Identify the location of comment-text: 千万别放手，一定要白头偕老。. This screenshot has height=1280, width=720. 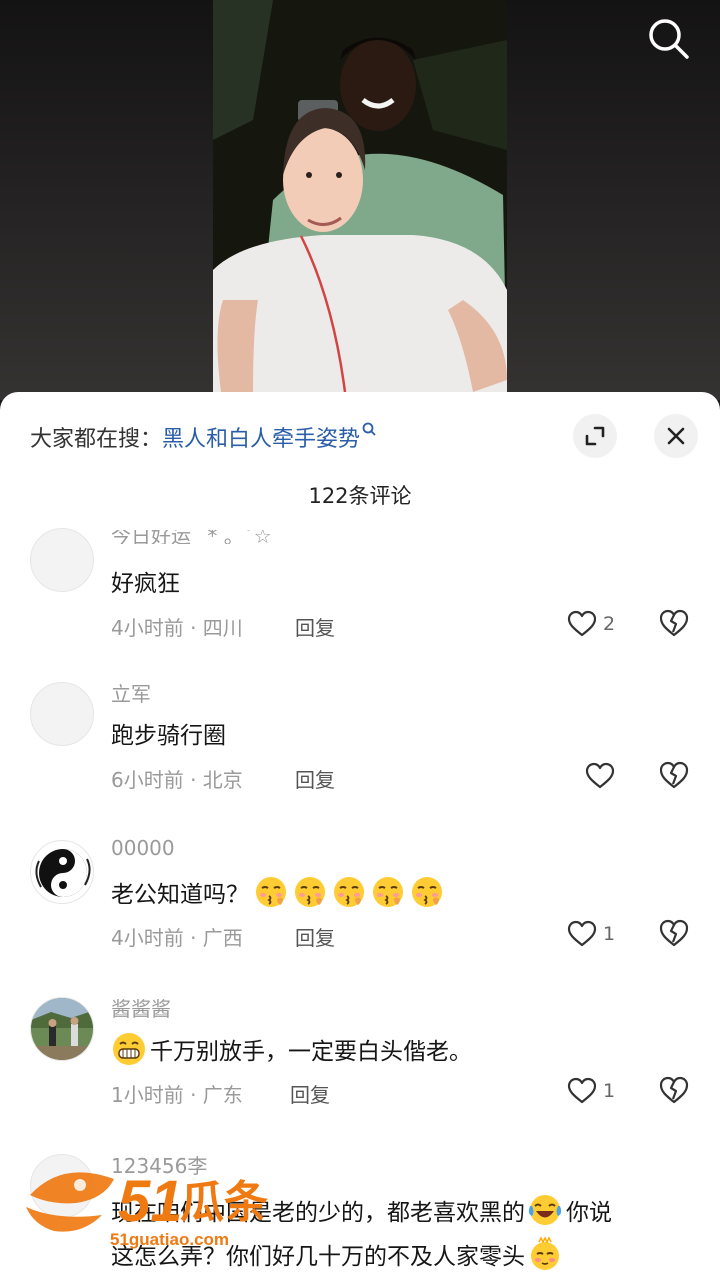
(311, 1052).